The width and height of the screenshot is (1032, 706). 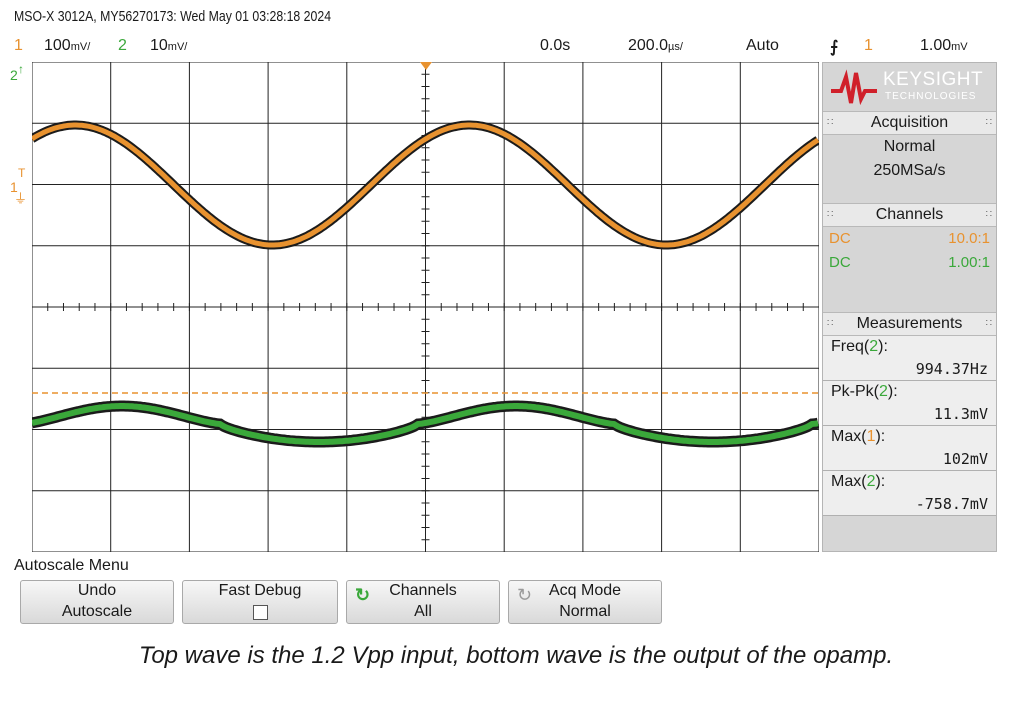 I want to click on ch2-ground-marker: 2, so click(x=14, y=75).